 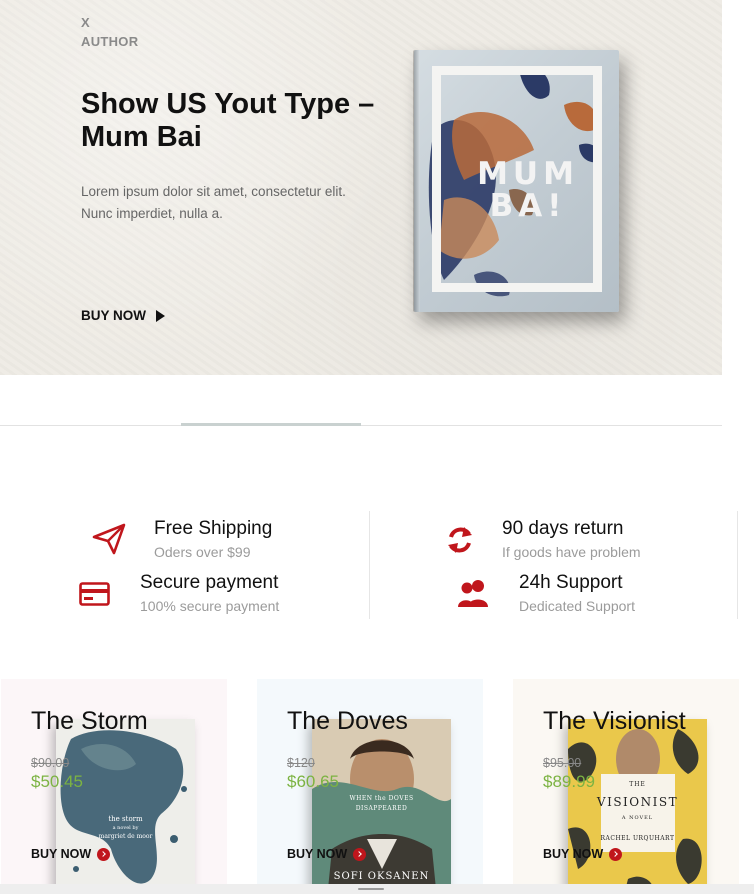 I want to click on cover-text-doves-3: SOFI OKSANEN, so click(x=381, y=876).